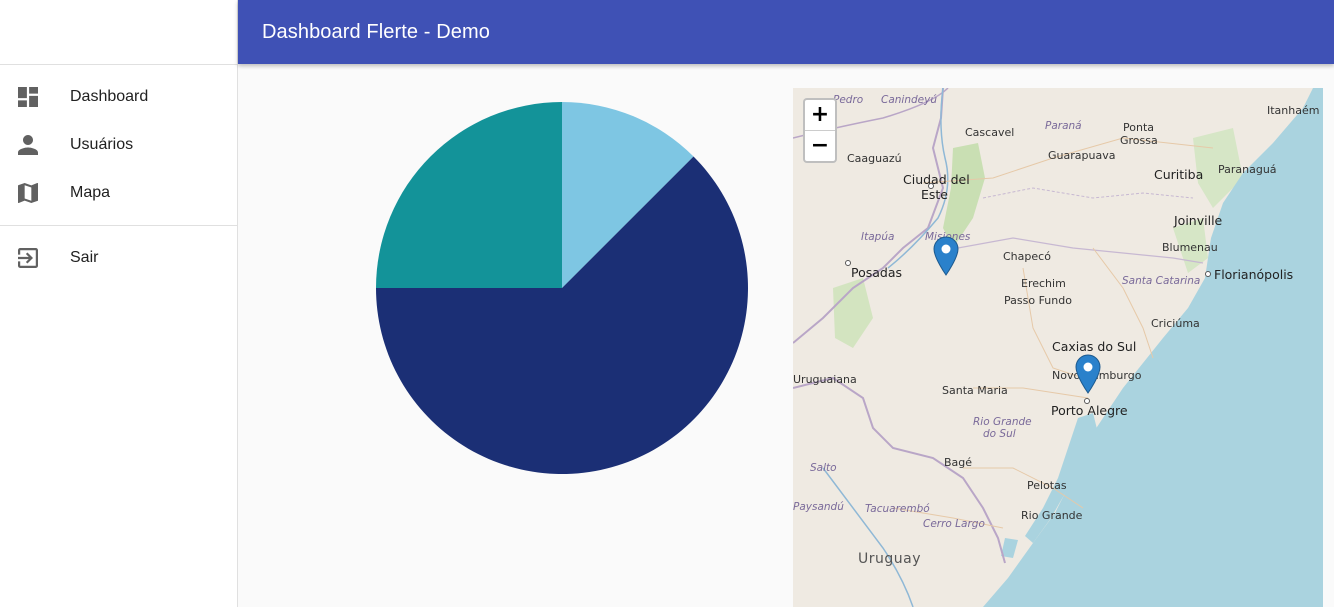 This screenshot has width=1334, height=607. Describe the element at coordinates (820, 146) in the screenshot. I see `zoom-out-button: −` at that location.